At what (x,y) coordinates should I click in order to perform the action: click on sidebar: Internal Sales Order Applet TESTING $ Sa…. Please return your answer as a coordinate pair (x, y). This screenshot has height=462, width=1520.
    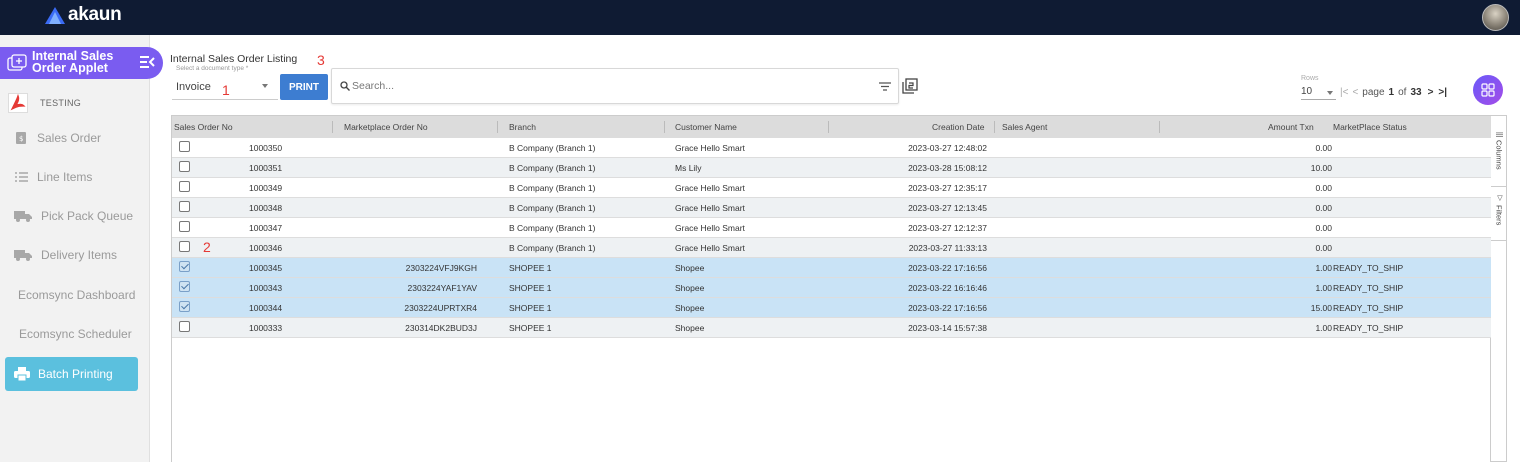
    Looking at the image, I should click on (81, 248).